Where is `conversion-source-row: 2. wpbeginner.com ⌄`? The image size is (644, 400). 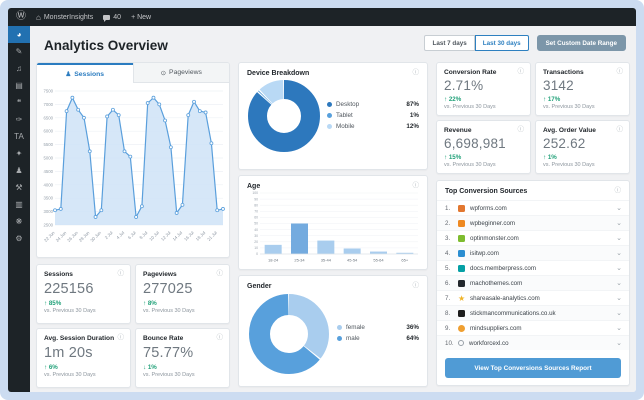 conversion-source-row: 2. wpbeginner.com ⌄ is located at coordinates (533, 222).